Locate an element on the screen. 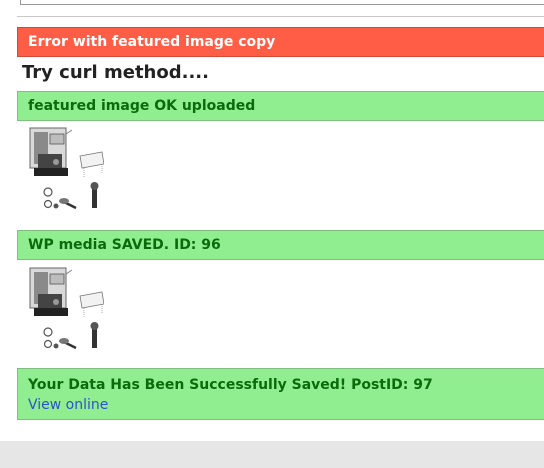 The image size is (544, 468). view-online-link: View online is located at coordinates (68, 405).